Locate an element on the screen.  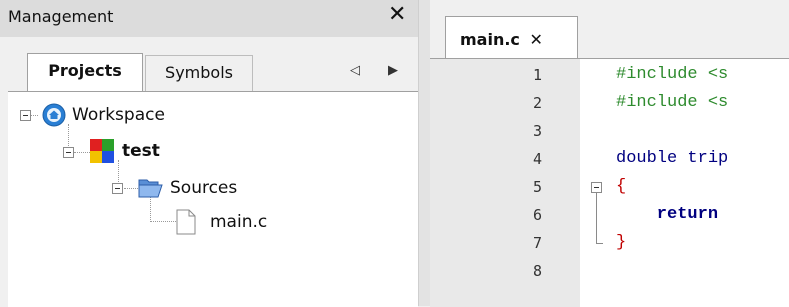
workspace-globe-icon is located at coordinates (54, 115).